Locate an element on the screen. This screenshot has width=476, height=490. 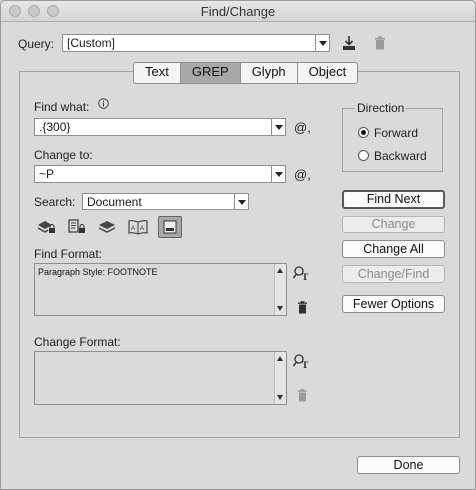
find-format-value: Paragraph Style: FOOTNOTE is located at coordinates (98, 272).